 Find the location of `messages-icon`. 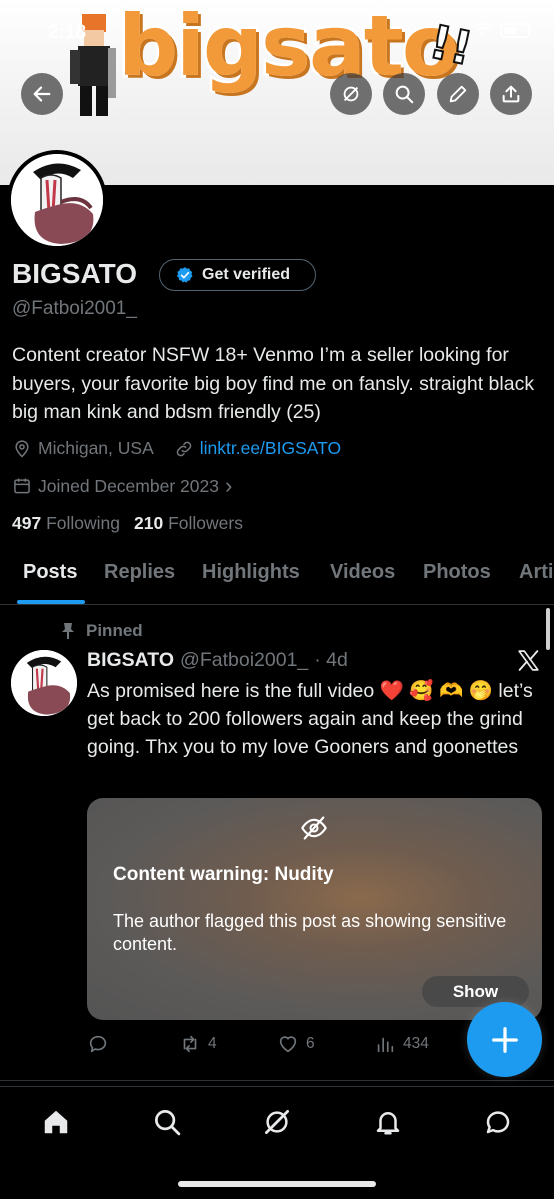

messages-icon is located at coordinates (498, 1122).